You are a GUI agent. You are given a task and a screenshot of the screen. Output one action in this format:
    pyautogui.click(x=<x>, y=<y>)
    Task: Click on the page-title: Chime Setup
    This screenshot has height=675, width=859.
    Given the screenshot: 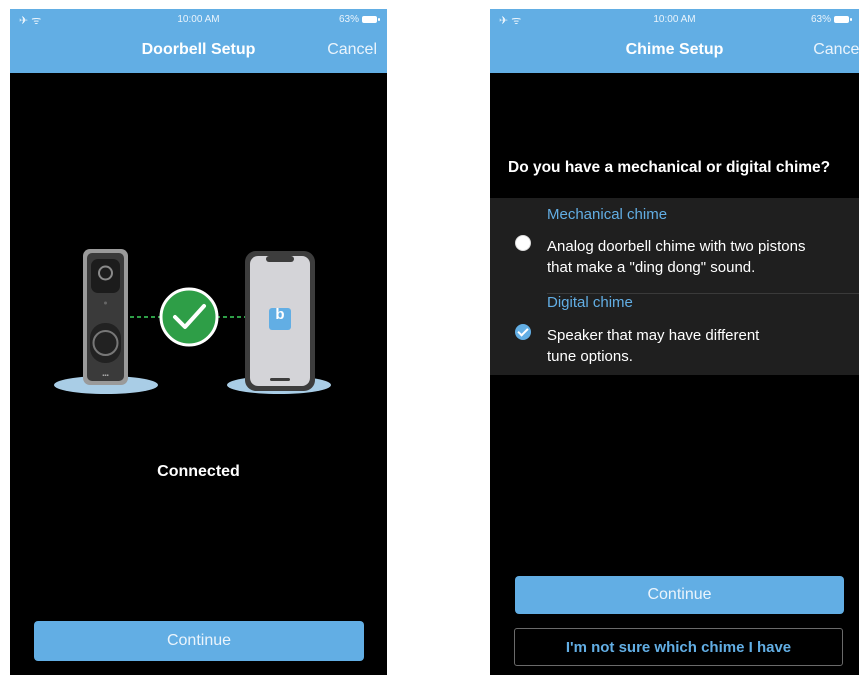 What is the action you would take?
    pyautogui.click(x=674, y=49)
    